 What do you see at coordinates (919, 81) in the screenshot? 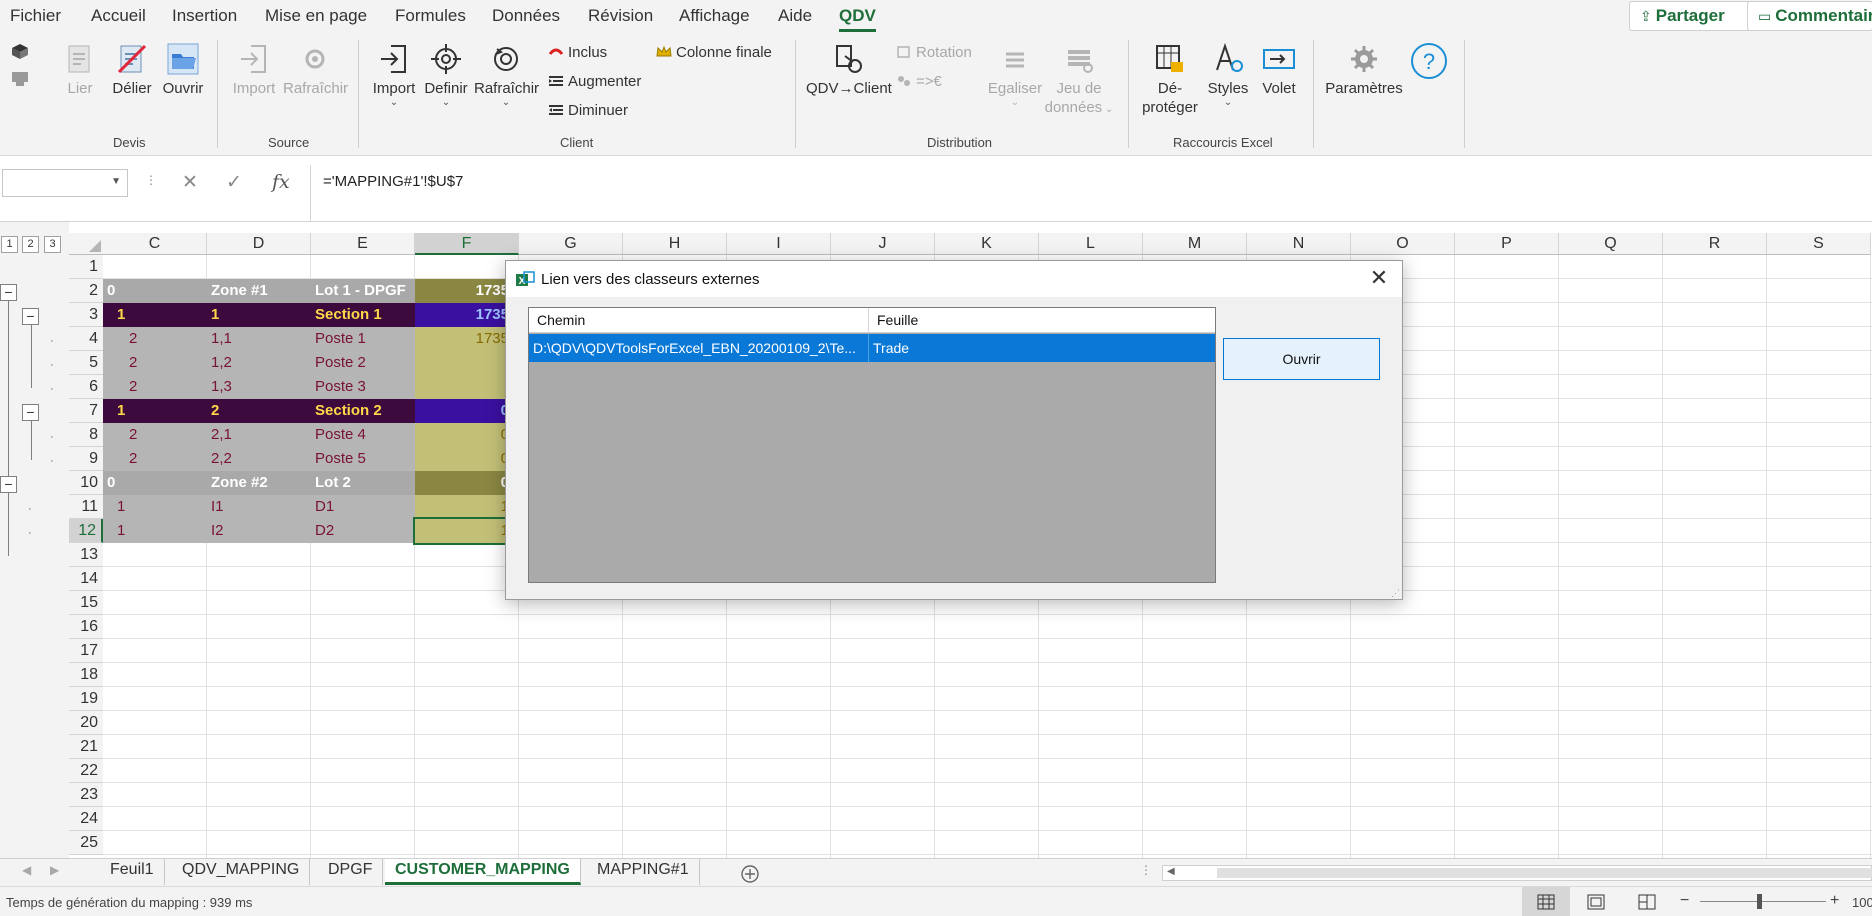
I see `to-euro-button: =>€` at bounding box center [919, 81].